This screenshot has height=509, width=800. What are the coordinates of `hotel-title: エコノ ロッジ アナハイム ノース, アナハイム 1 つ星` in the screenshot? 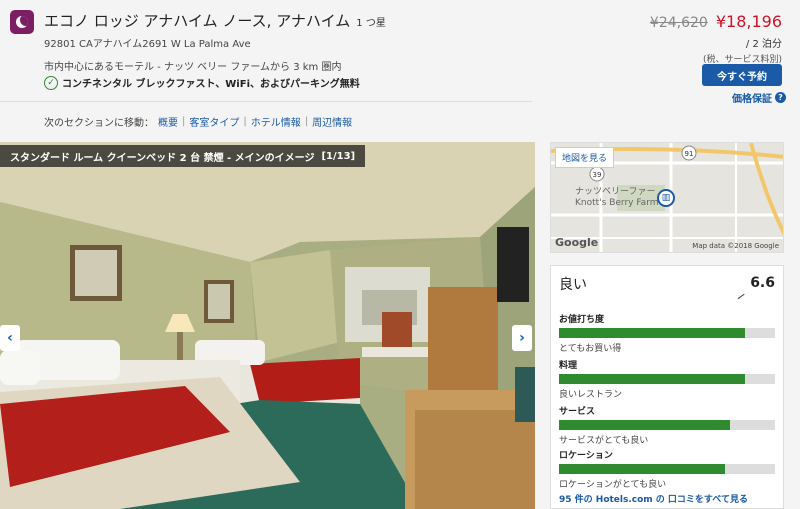 It's located at (215, 20).